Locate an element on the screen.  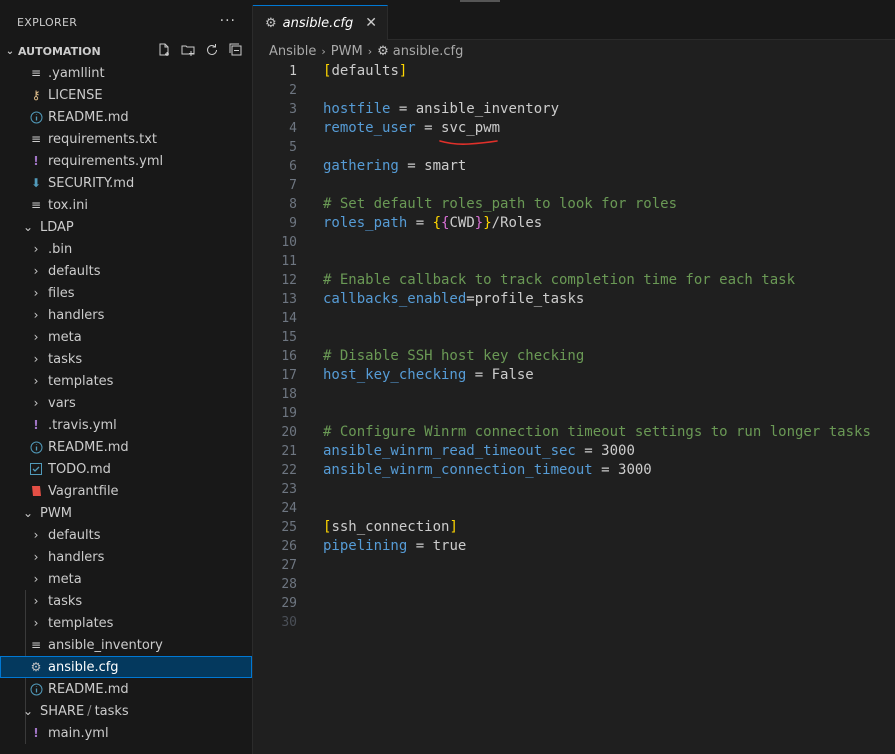
folder-ldap-meta: › meta is located at coordinates (126, 337).